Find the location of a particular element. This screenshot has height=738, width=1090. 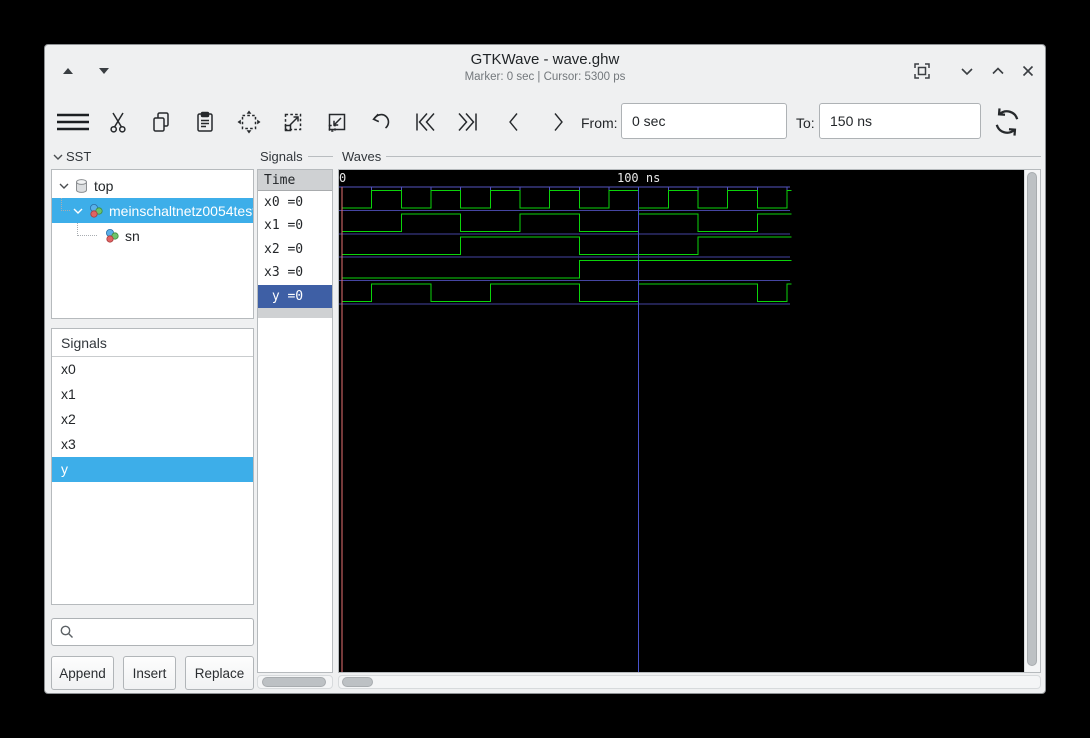

paste-icon is located at coordinates (205, 122).